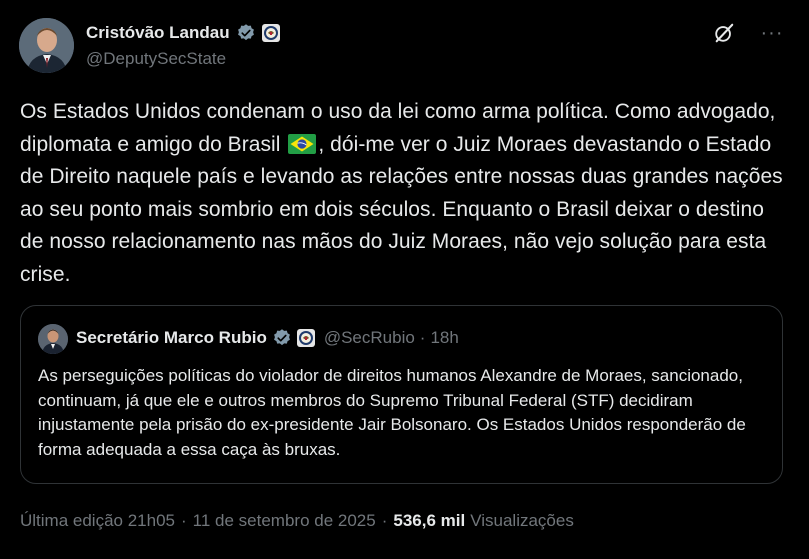  I want to click on author-name: Cristóvão Landau, so click(158, 33).